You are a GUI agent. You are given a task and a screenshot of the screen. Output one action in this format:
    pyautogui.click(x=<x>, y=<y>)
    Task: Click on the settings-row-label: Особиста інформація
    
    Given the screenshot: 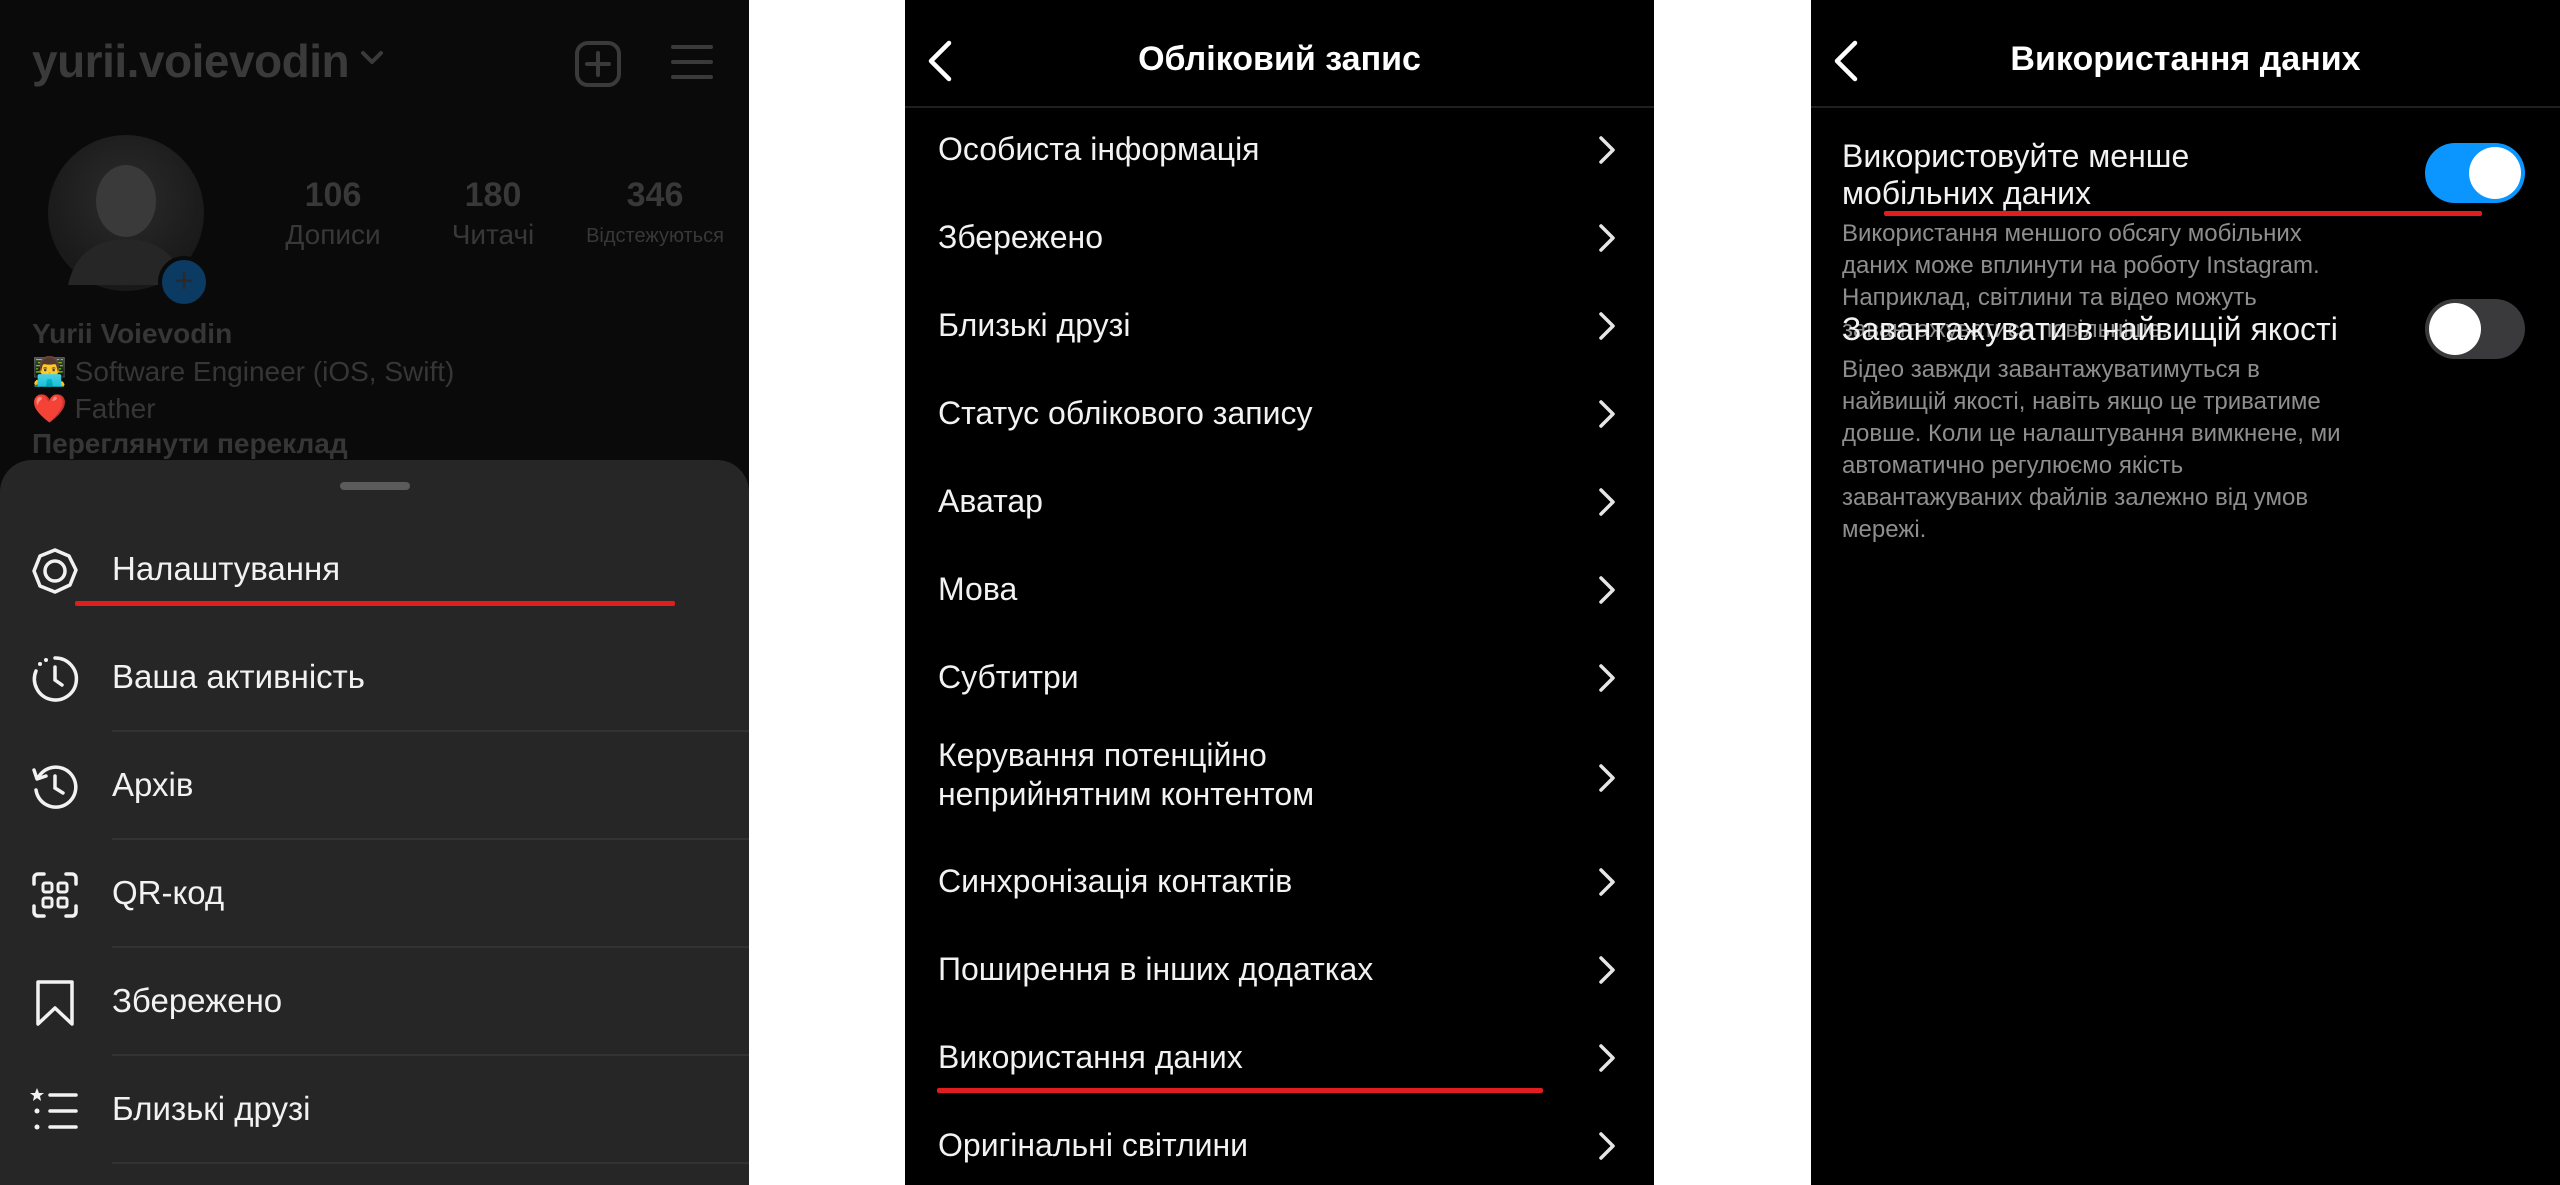 What is the action you would take?
    pyautogui.click(x=1099, y=149)
    